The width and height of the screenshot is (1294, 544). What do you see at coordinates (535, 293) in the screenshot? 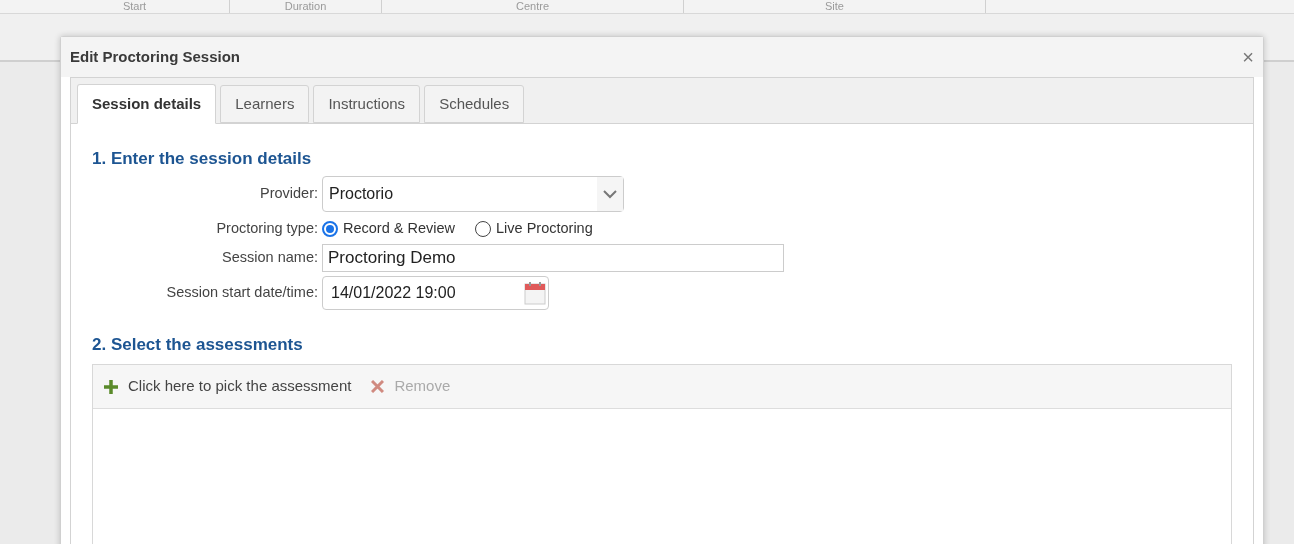
I see `calendar-icon` at bounding box center [535, 293].